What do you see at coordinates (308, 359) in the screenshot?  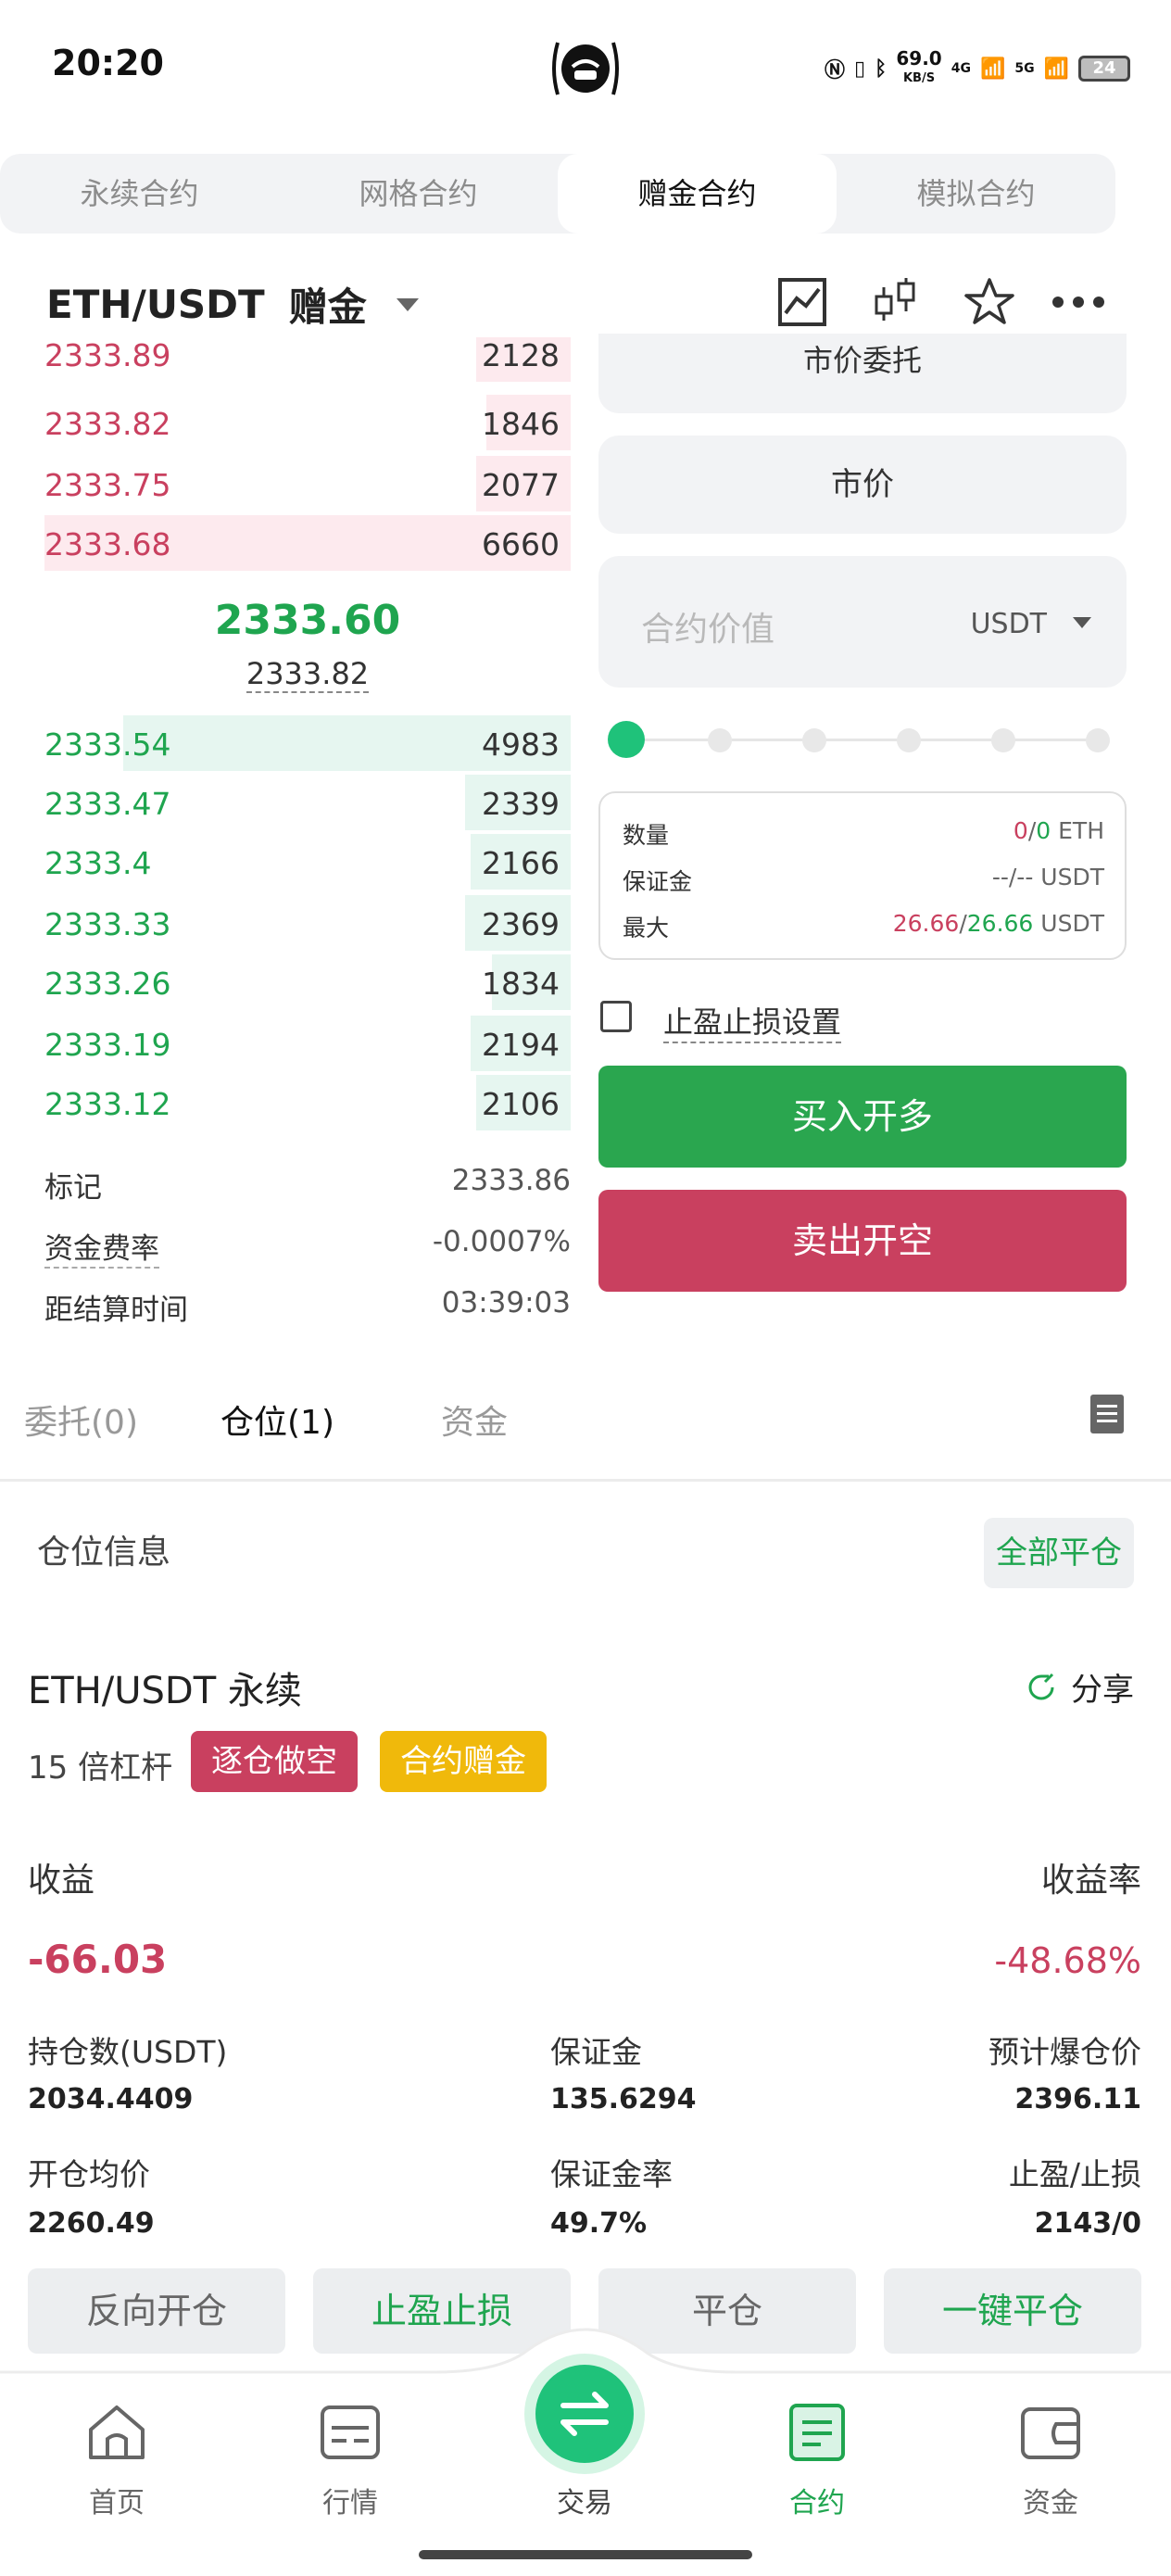 I see `ask-row: 2333.89 2128` at bounding box center [308, 359].